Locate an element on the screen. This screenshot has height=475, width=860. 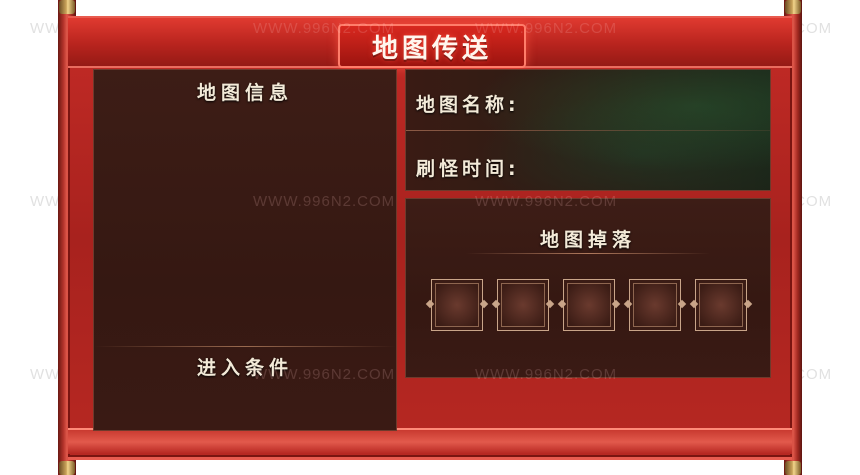
map-drops-title: 地图掉落 is located at coordinates (587, 240).